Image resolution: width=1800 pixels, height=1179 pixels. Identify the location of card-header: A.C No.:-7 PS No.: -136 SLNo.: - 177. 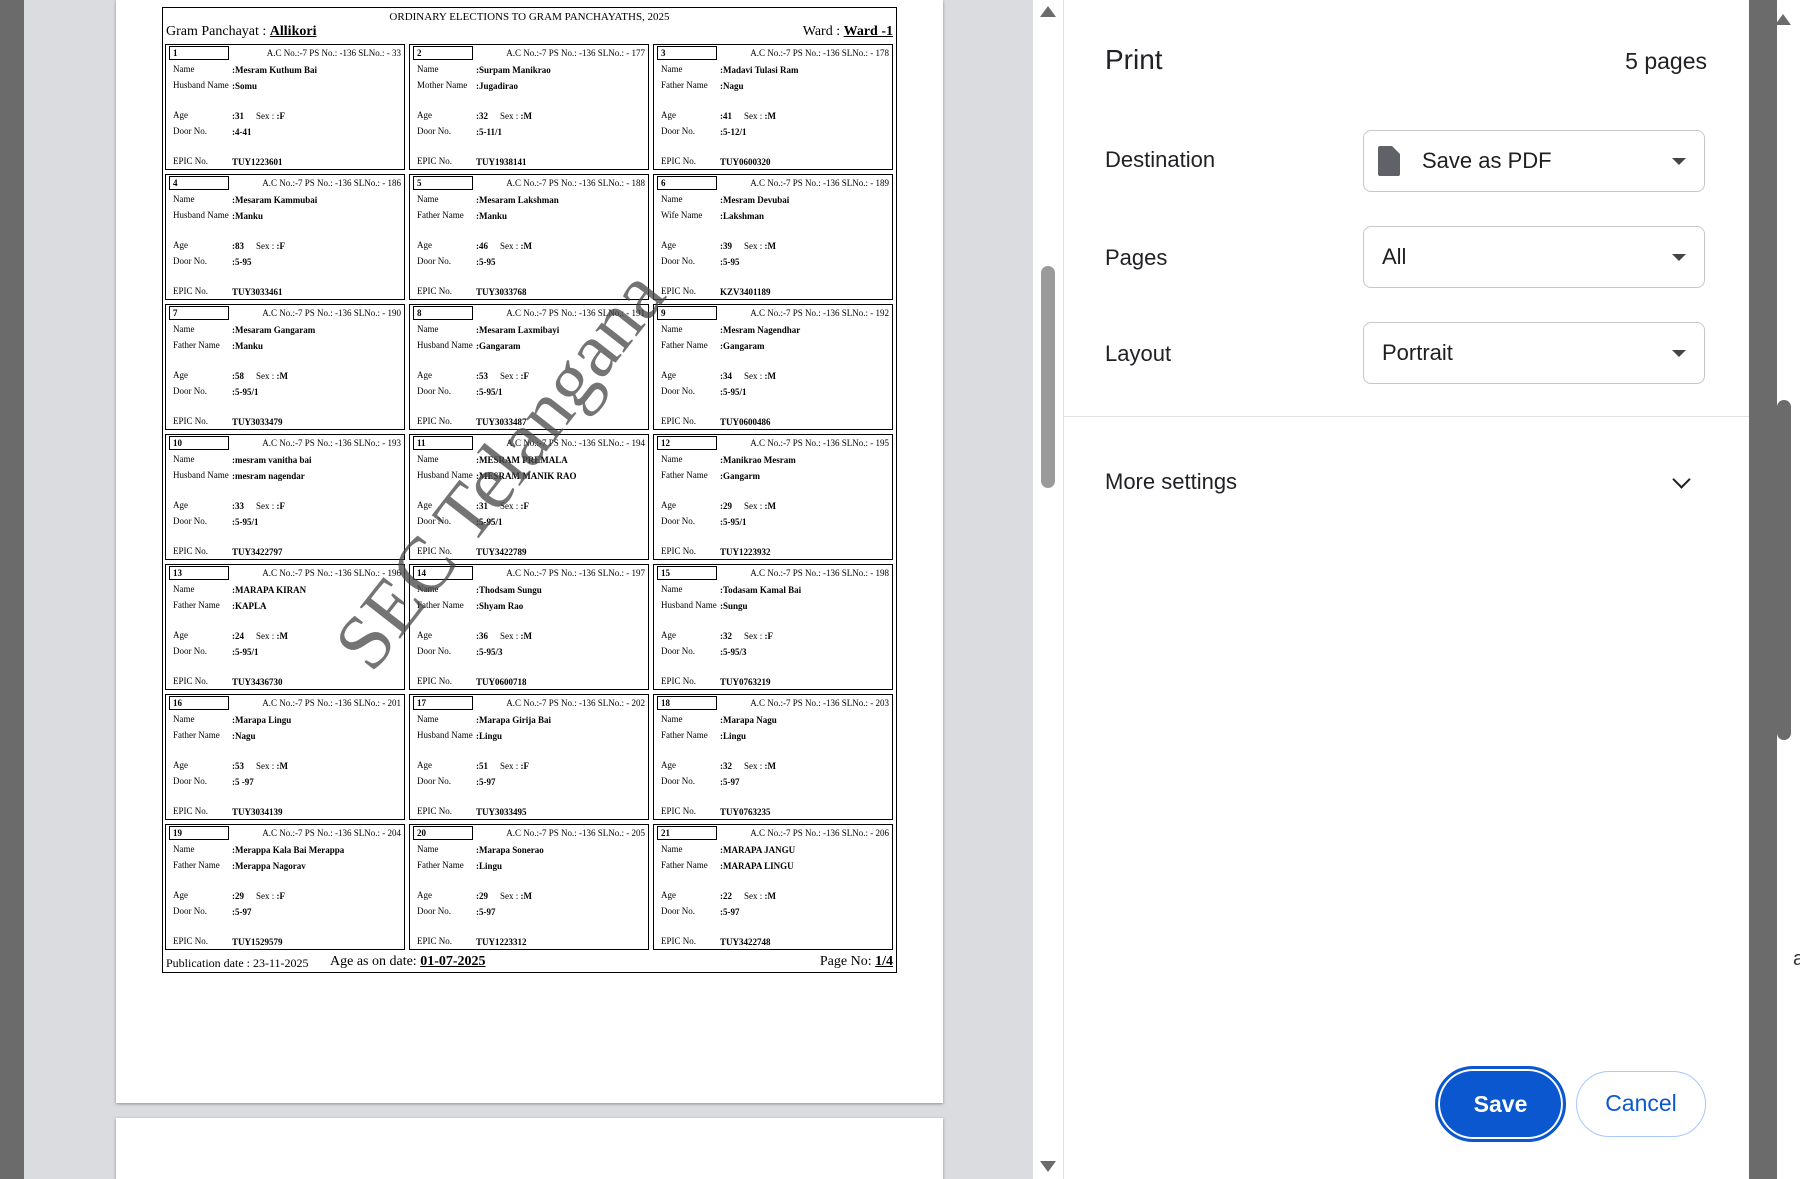
(575, 53).